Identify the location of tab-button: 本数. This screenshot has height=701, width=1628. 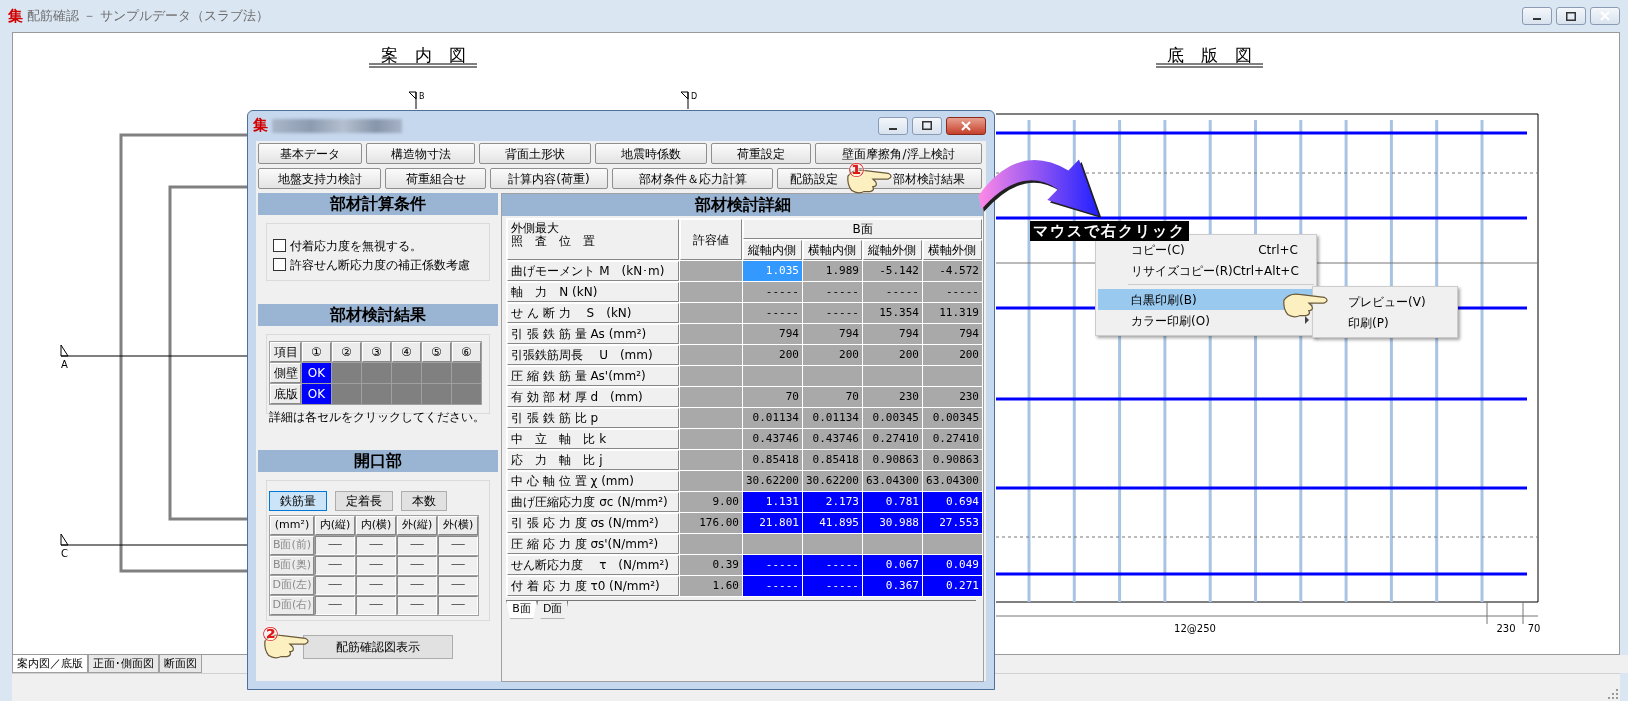
(424, 501).